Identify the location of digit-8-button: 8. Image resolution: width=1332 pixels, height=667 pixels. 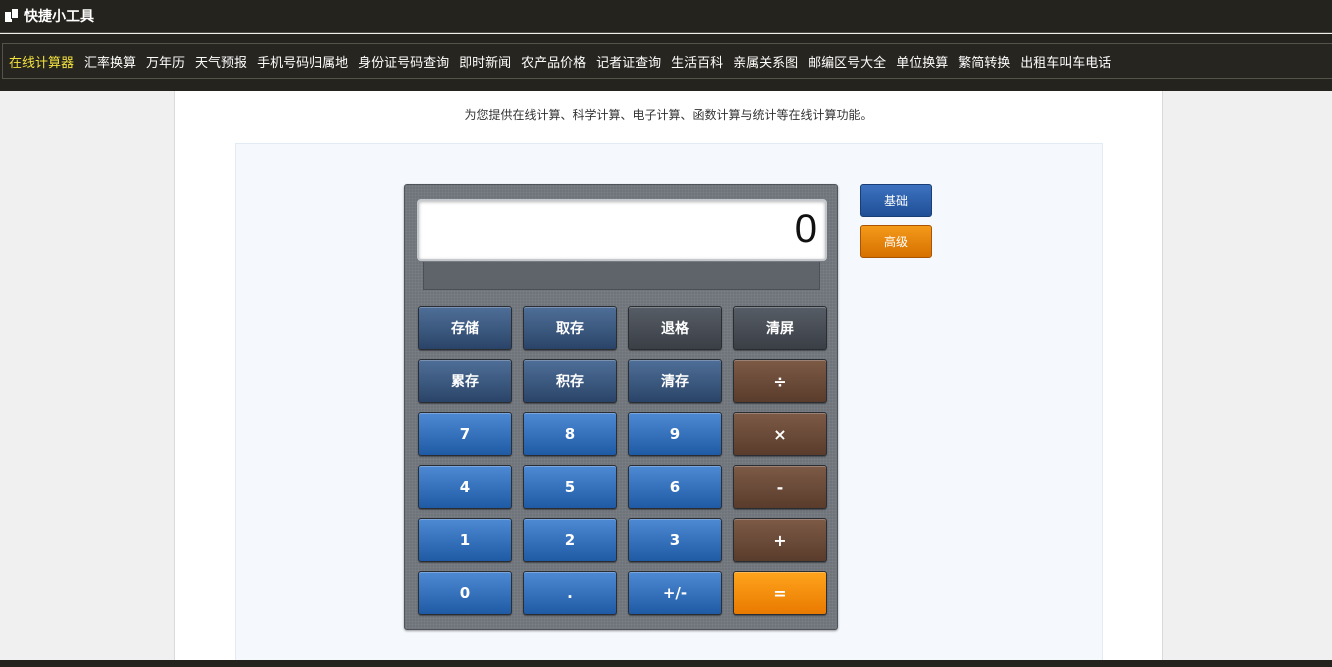
(570, 434).